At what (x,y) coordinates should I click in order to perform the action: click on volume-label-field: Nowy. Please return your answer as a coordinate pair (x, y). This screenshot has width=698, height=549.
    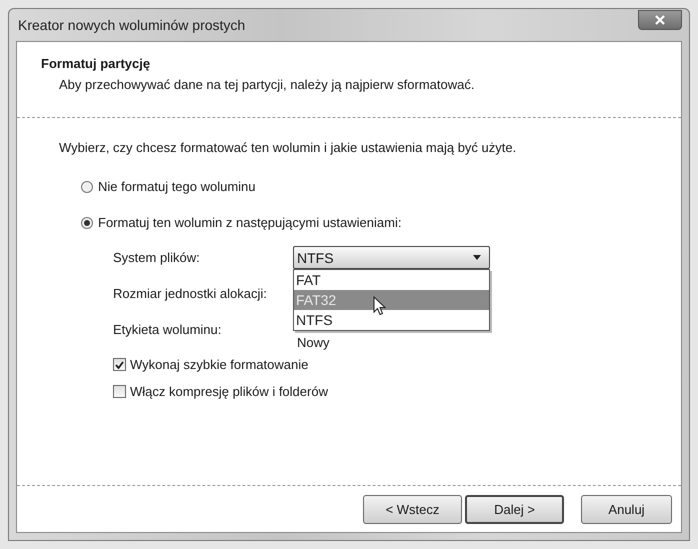
    Looking at the image, I should click on (391, 338).